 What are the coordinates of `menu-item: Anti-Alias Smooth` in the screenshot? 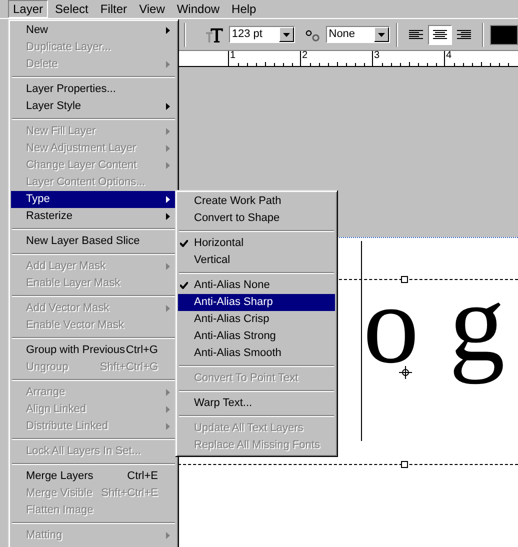 It's located at (256, 353).